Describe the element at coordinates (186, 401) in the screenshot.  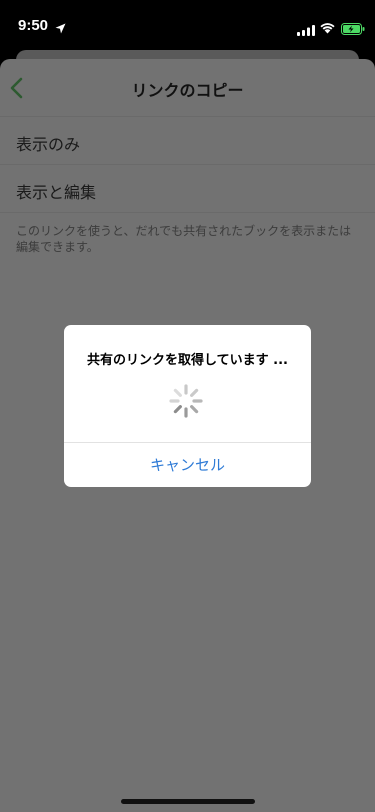
I see `activity-spinner-icon` at that location.